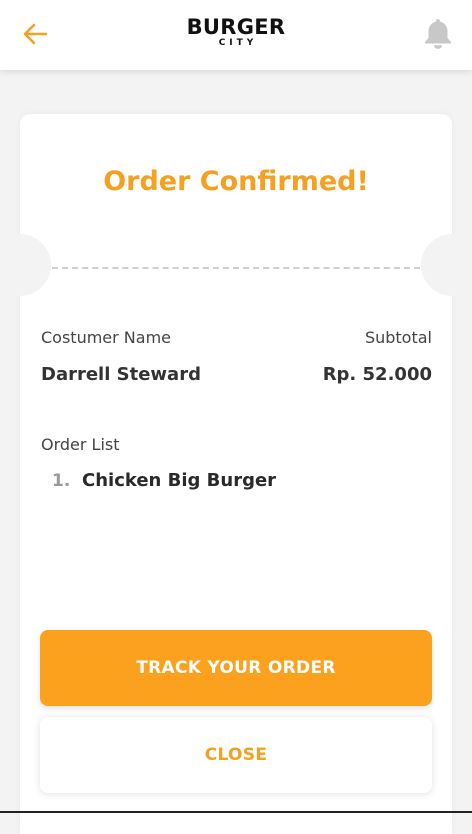  I want to click on burger-city-logo: BURGER CITY, so click(236, 32).